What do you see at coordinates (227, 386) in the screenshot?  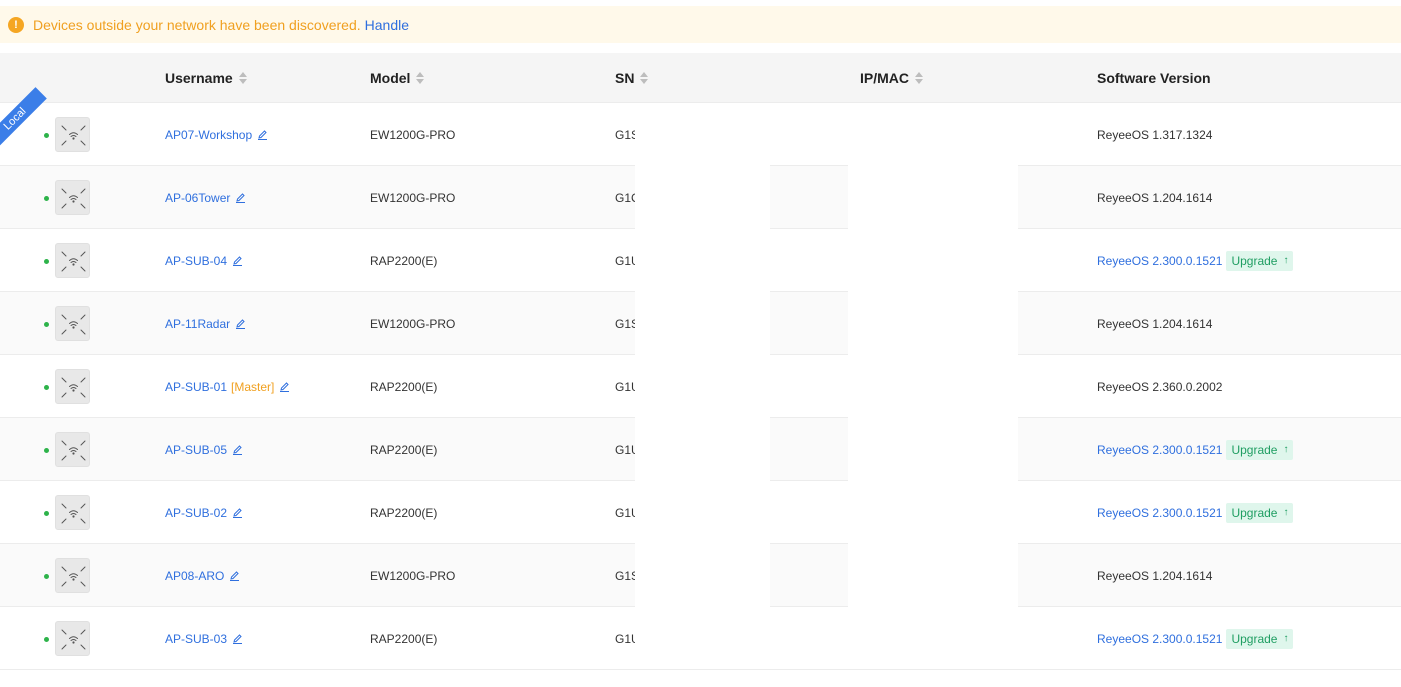 I see `device-username: AP-SUB-01 [Master]` at bounding box center [227, 386].